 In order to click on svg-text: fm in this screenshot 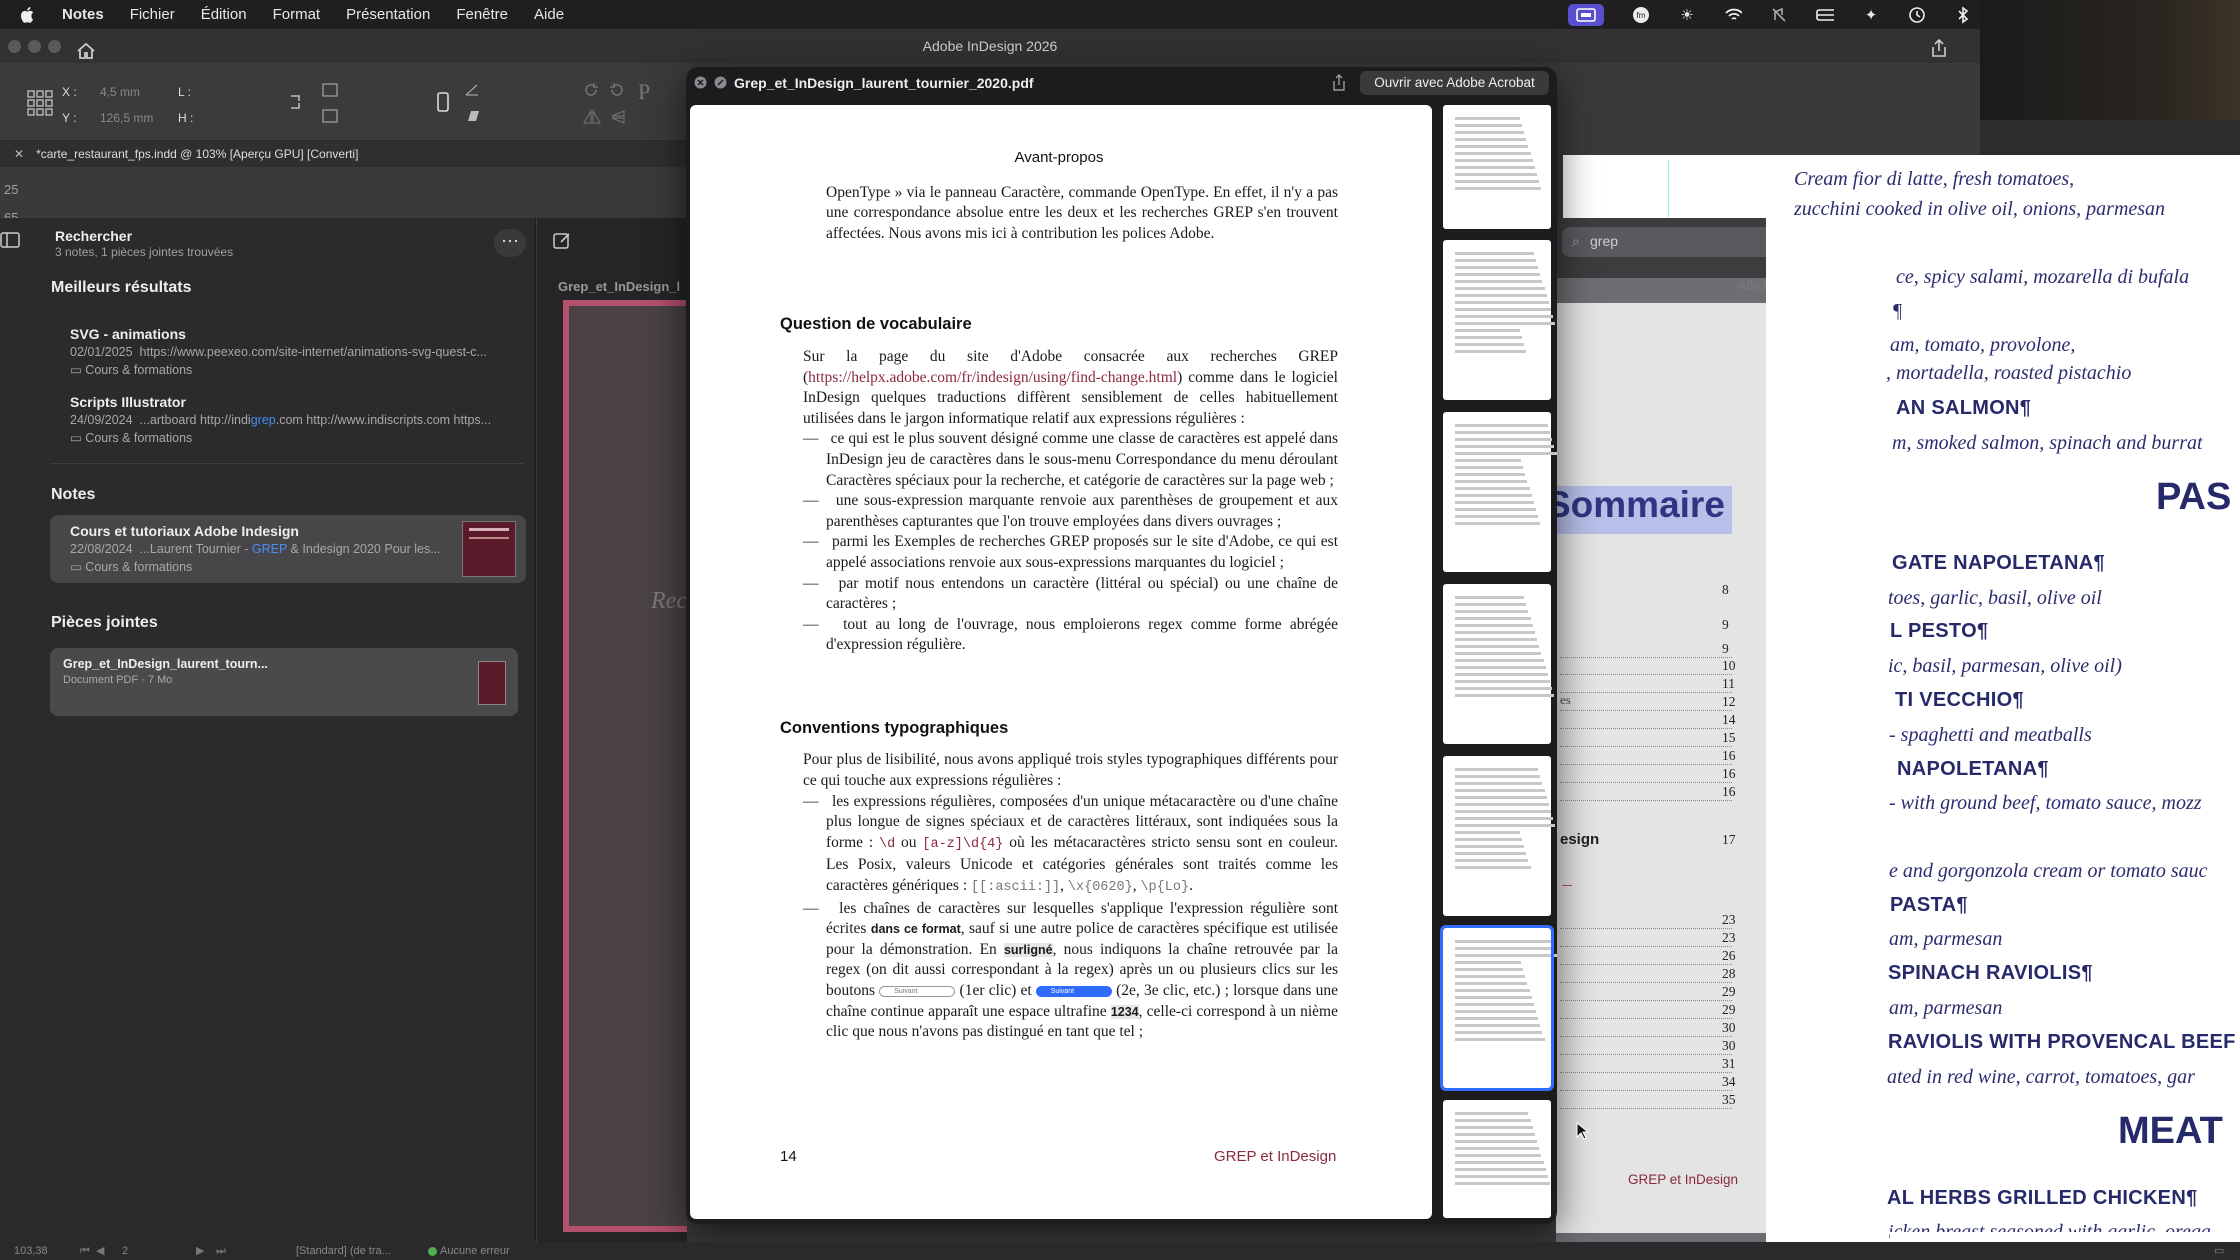, I will do `click(1641, 15)`.